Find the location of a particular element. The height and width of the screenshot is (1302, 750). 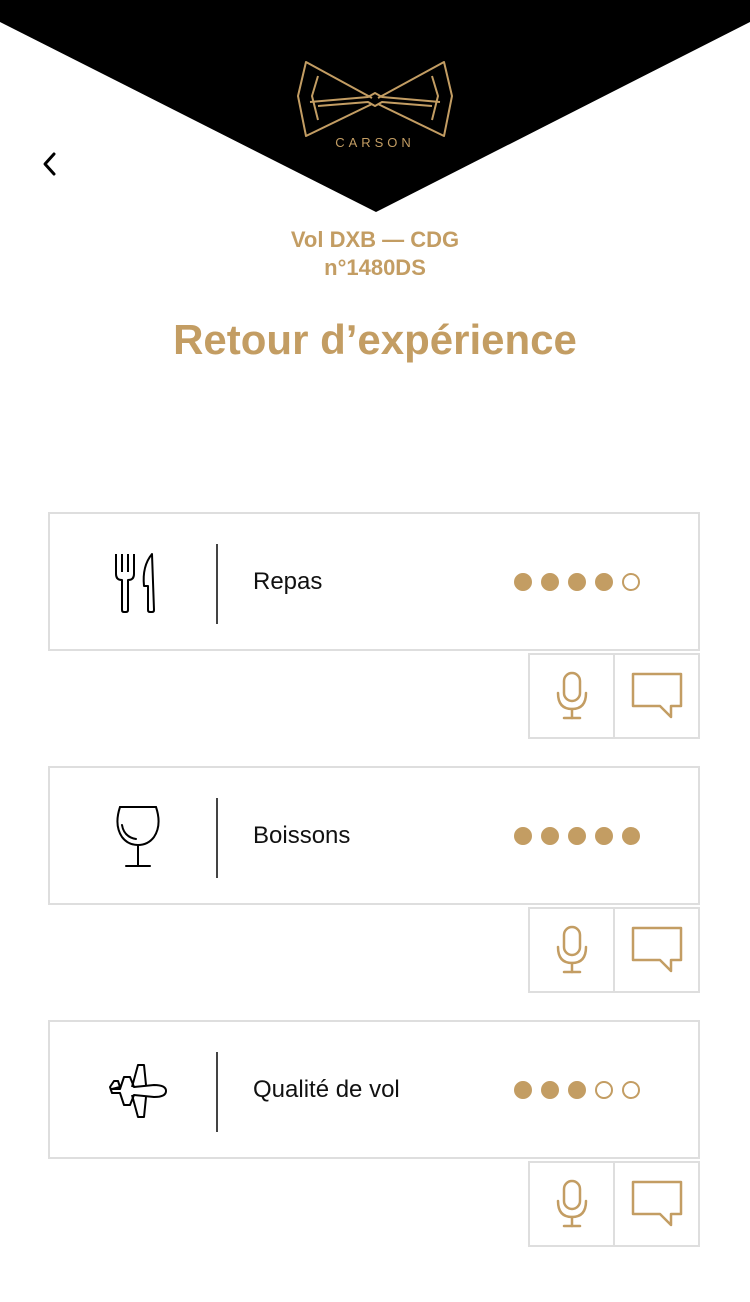

rating-card-repas: Repas is located at coordinates (374, 581).